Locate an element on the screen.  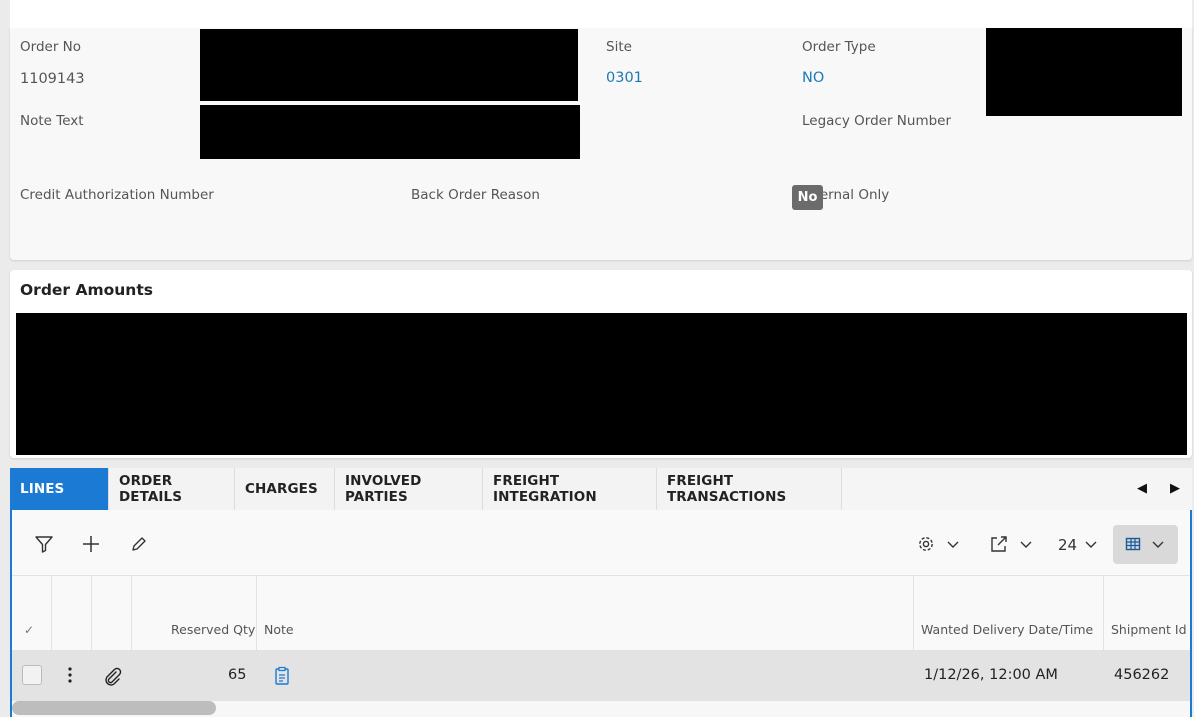
paperclip-icon is located at coordinates (112, 678).